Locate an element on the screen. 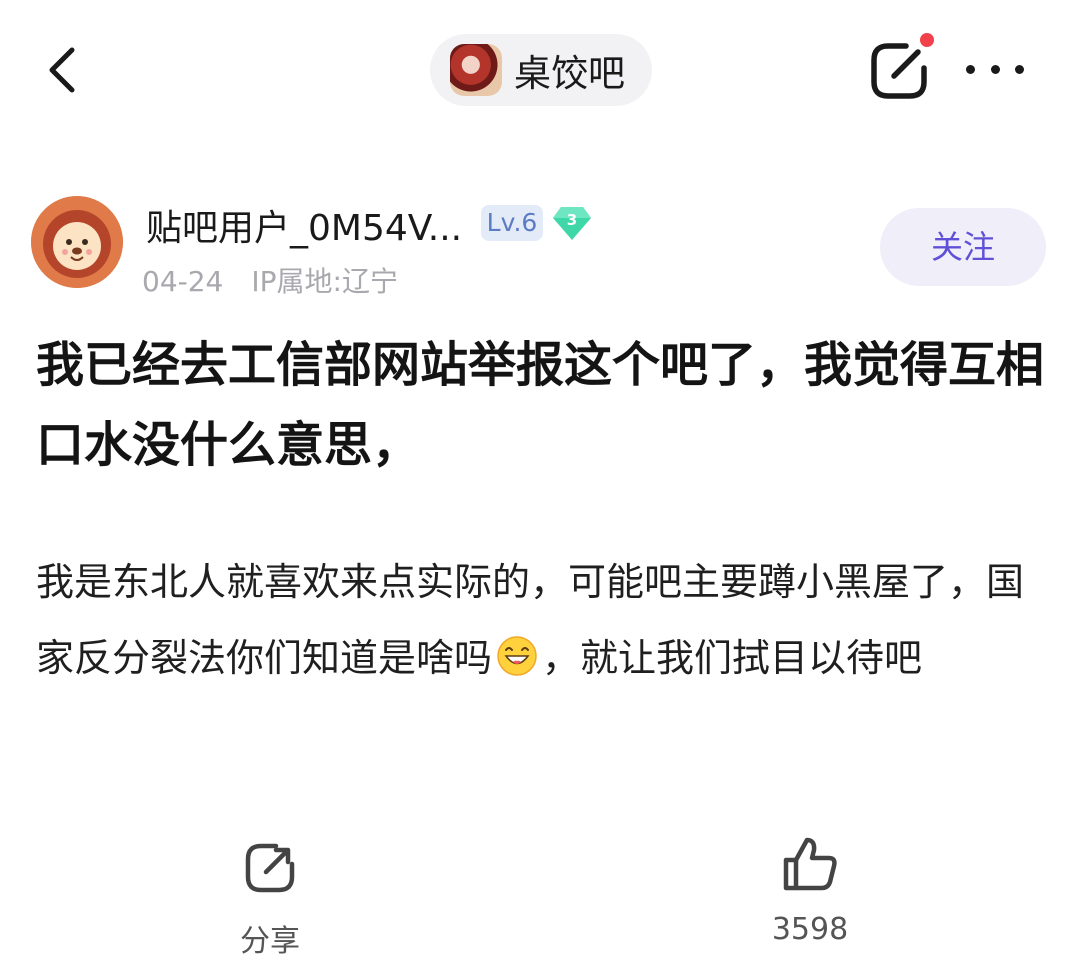  post-meta: 04-24 IP属地:辽宁 is located at coordinates (270, 280).